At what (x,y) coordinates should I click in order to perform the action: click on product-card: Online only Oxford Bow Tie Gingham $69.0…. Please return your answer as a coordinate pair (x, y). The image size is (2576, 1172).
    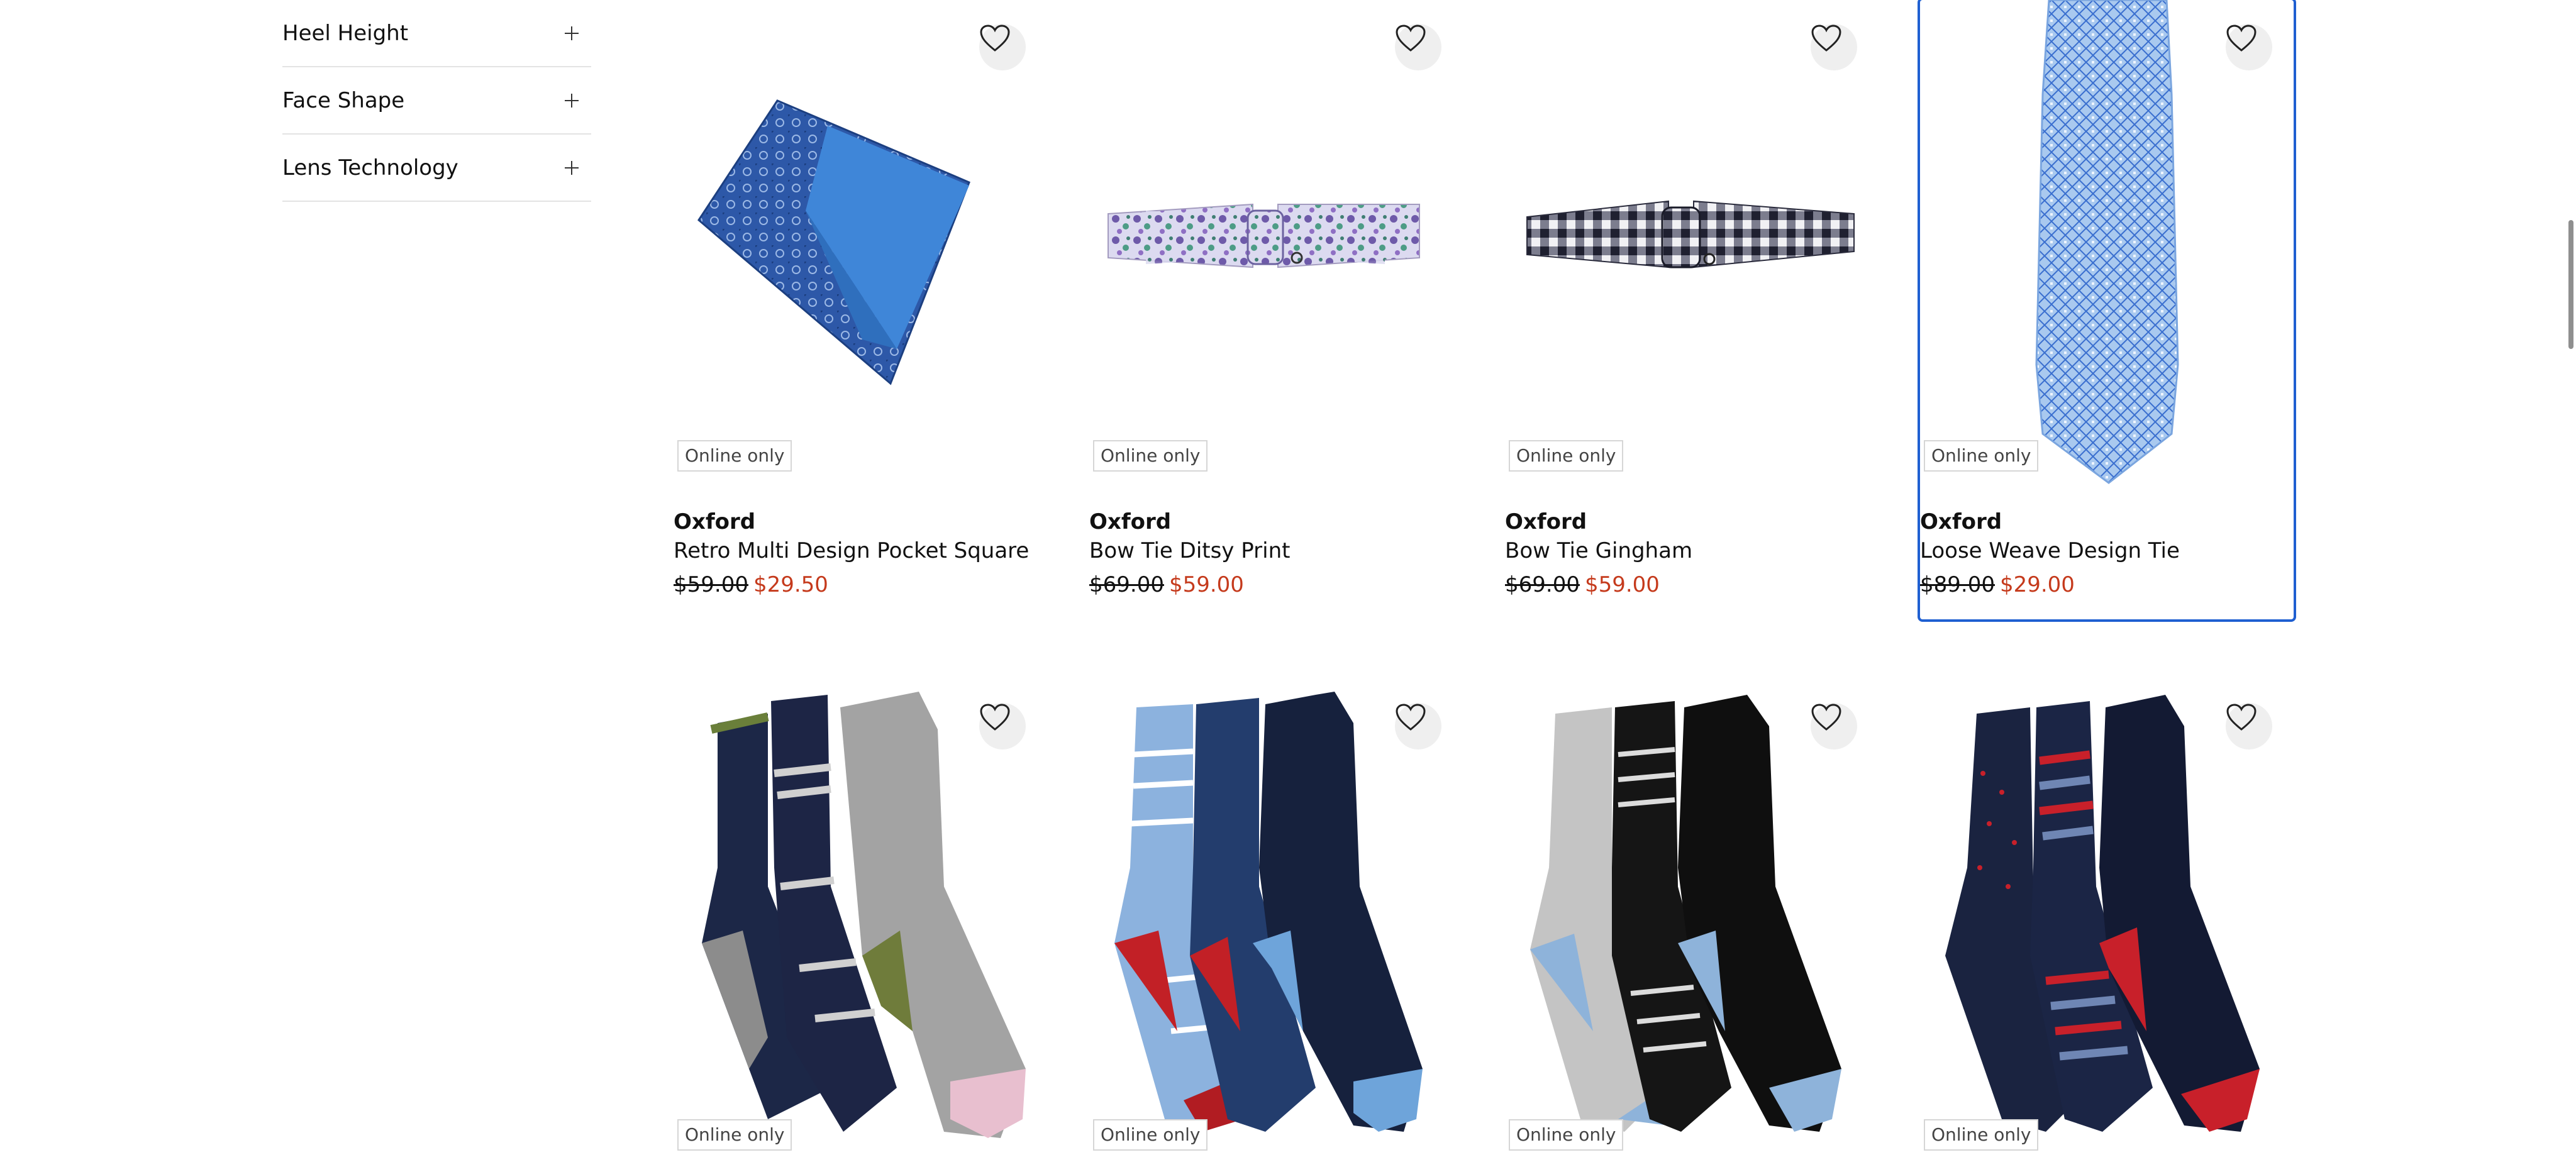
    Looking at the image, I should click on (1692, 309).